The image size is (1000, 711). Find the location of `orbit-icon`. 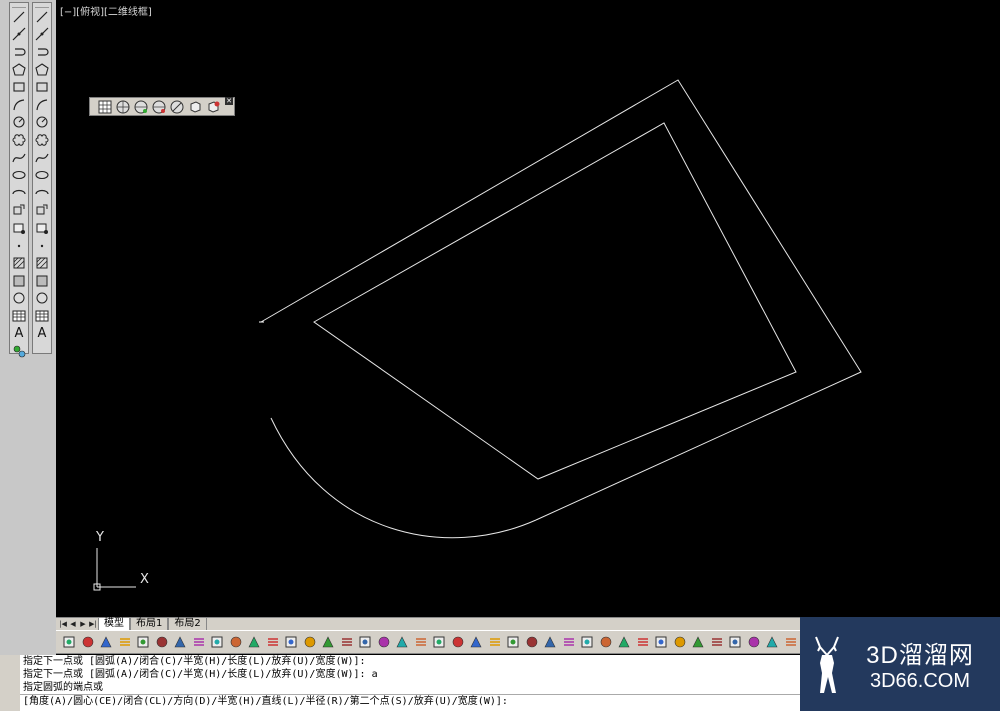

orbit-icon is located at coordinates (177, 106).